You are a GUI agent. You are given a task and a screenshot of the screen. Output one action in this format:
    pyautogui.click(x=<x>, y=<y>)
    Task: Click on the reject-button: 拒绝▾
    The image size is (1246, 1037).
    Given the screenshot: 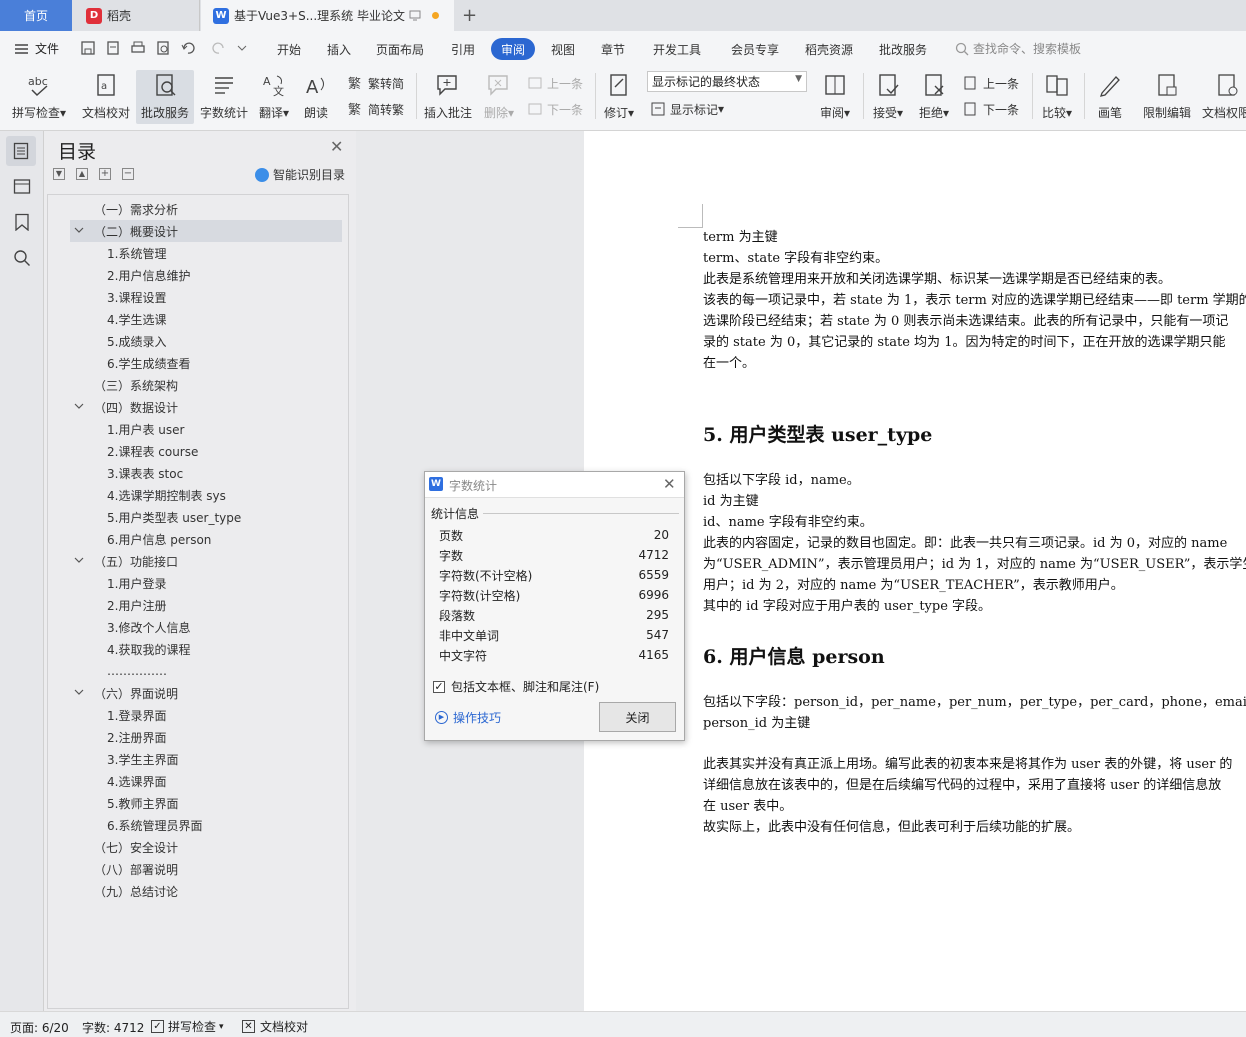 What is the action you would take?
    pyautogui.click(x=934, y=97)
    